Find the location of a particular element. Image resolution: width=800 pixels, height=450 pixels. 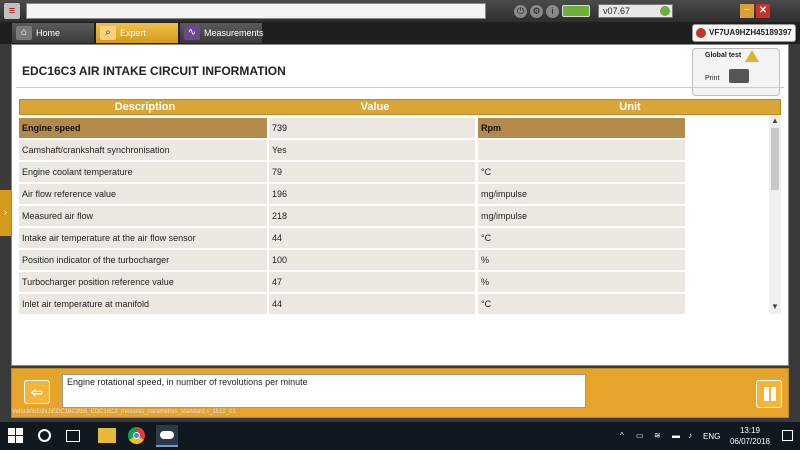

title-field is located at coordinates (256, 11).